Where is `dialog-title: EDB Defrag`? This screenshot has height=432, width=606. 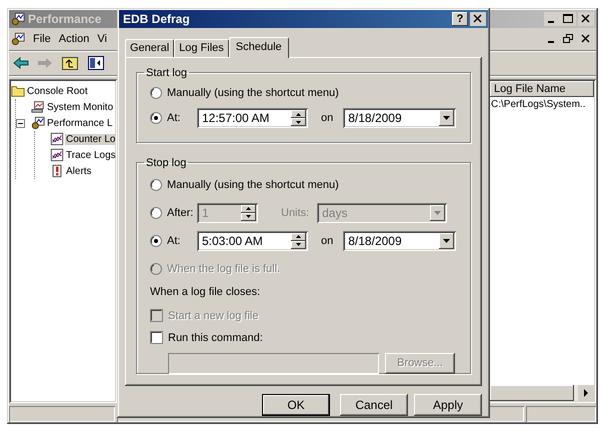
dialog-title: EDB Defrag is located at coordinates (156, 19).